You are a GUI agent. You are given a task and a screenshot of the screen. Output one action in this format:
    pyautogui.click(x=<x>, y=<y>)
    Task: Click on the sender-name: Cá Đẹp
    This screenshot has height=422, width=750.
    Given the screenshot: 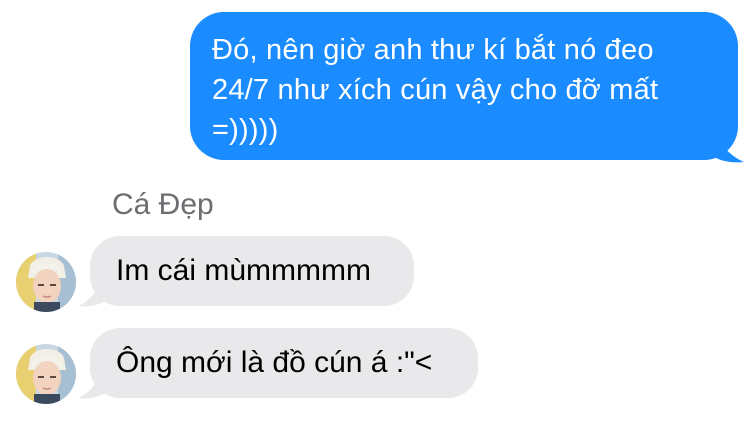 What is the action you would take?
    pyautogui.click(x=163, y=204)
    